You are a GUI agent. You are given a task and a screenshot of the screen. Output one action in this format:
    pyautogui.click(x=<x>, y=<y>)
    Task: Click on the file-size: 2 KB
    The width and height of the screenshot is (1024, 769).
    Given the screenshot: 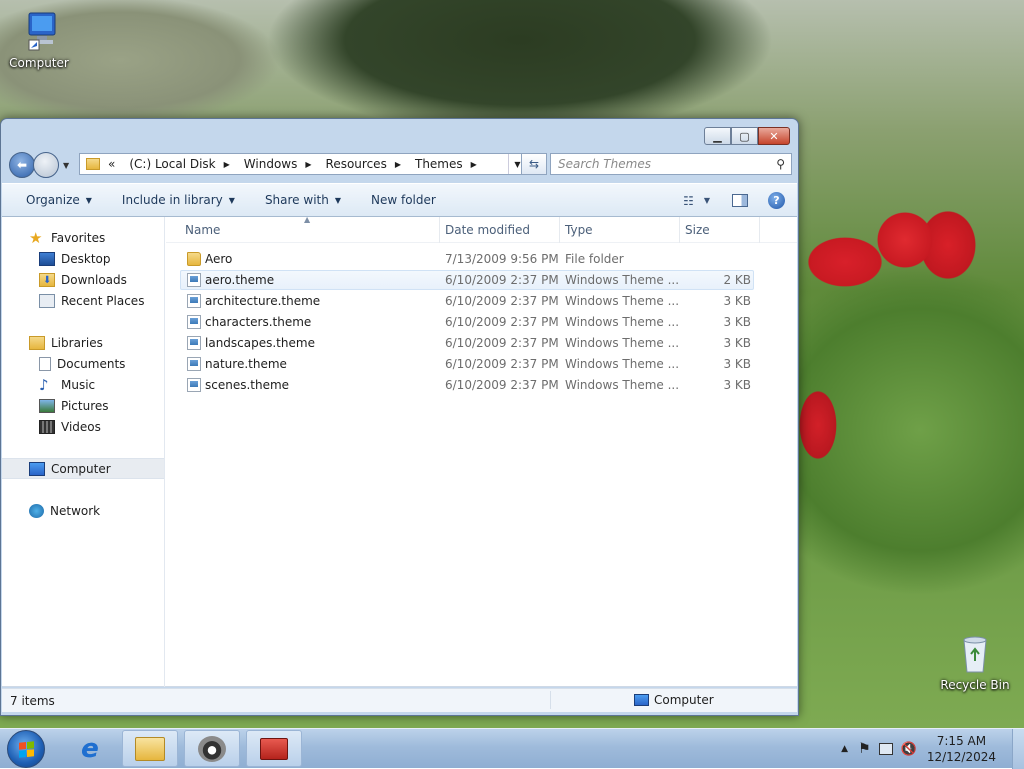 What is the action you would take?
    pyautogui.click(x=737, y=280)
    